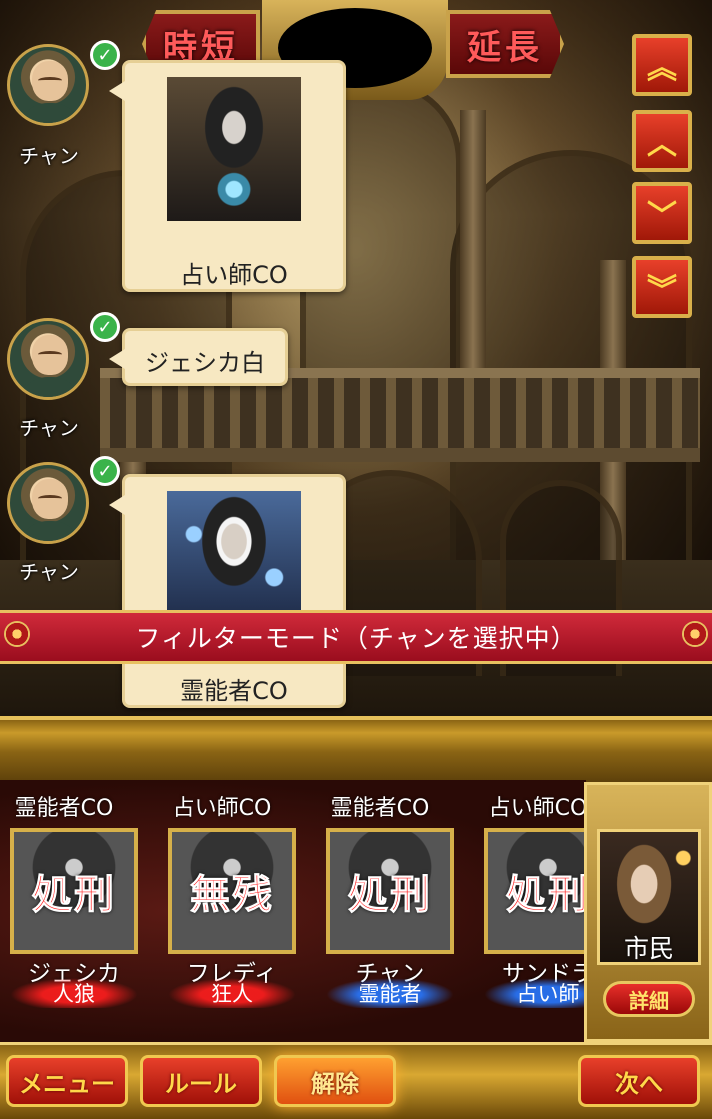  I want to click on chevron-down-icon: ﹀, so click(662, 216).